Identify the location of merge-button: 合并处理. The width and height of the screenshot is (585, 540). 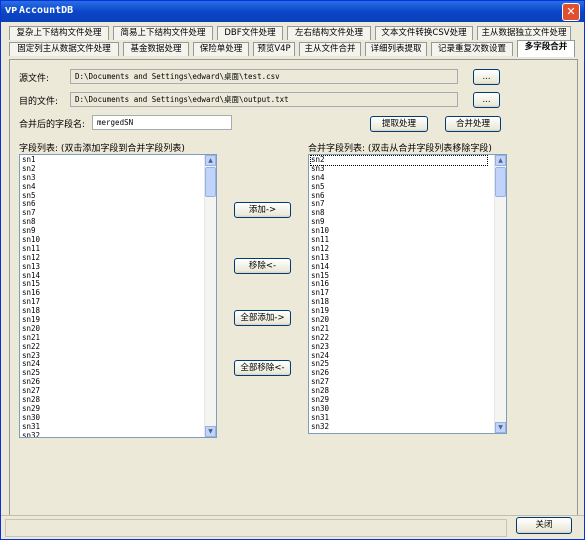
(473, 124).